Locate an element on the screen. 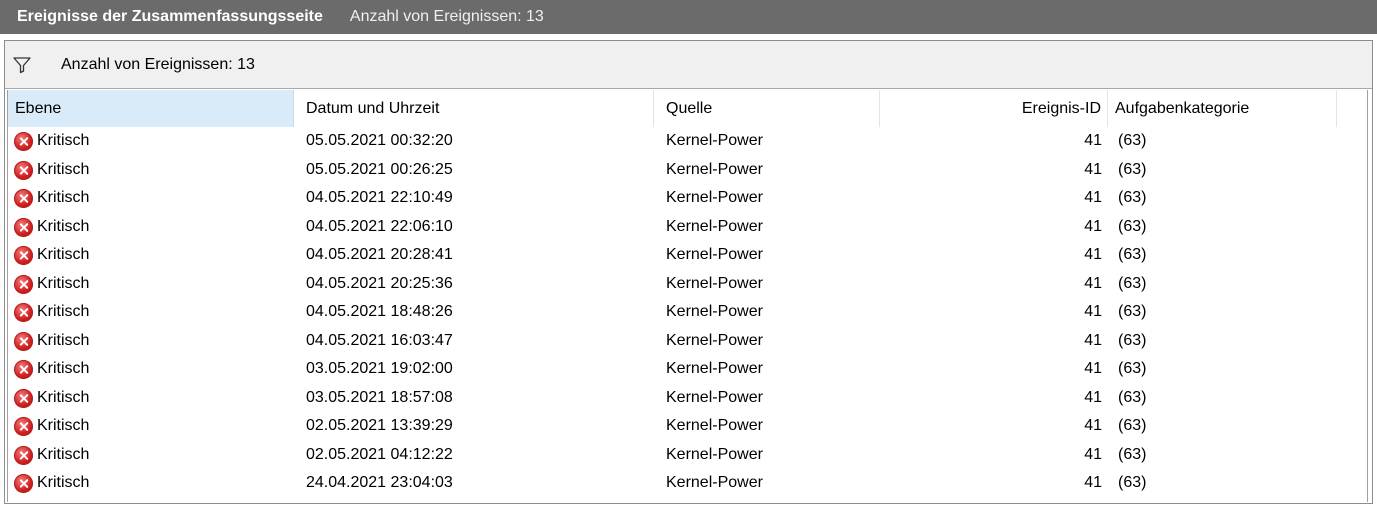 This screenshot has width=1377, height=507. datetime-cell: 04.05.2021 22:10:49 is located at coordinates (379, 197).